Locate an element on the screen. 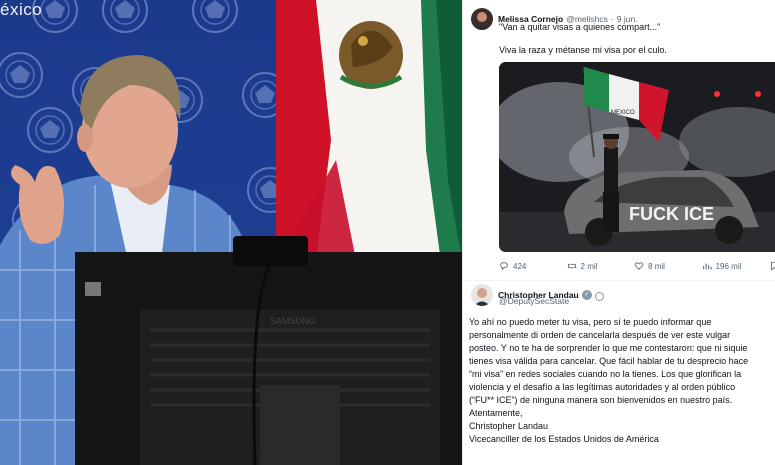  reply-count: 424 is located at coordinates (520, 266).